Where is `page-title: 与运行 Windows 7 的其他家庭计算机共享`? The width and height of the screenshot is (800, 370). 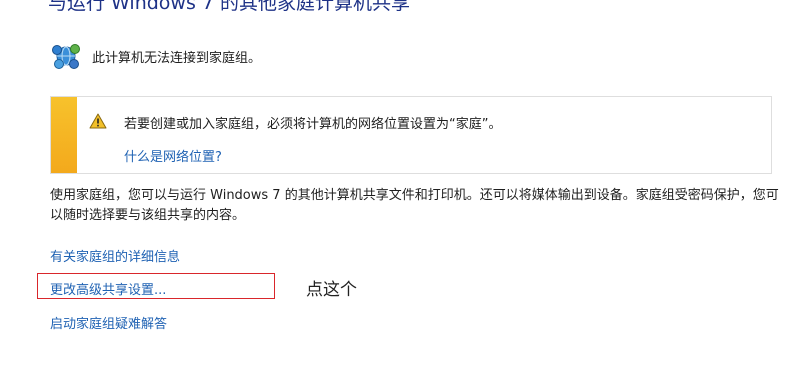
page-title: 与运行 Windows 7 的其他家庭计算机共享 is located at coordinates (229, 7).